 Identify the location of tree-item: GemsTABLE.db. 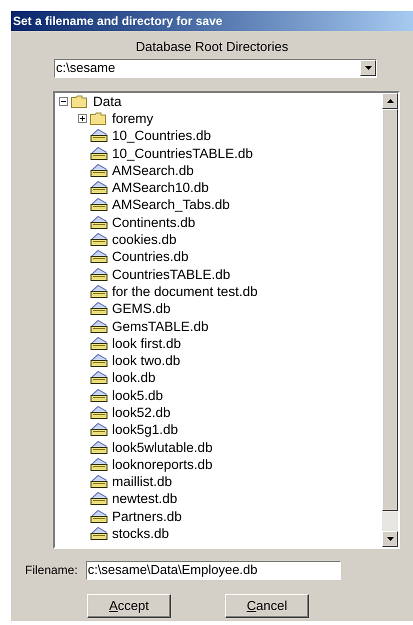
(160, 326).